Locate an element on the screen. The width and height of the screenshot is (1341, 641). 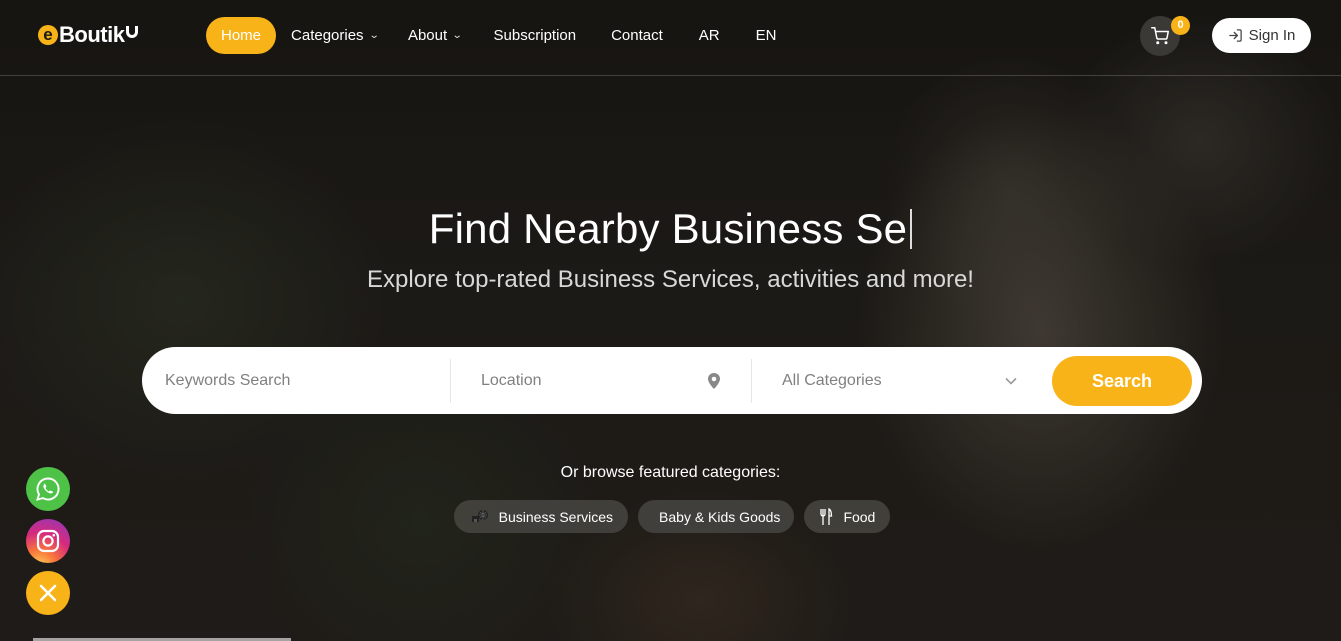
site-logo: e Boutik is located at coordinates (88, 35).